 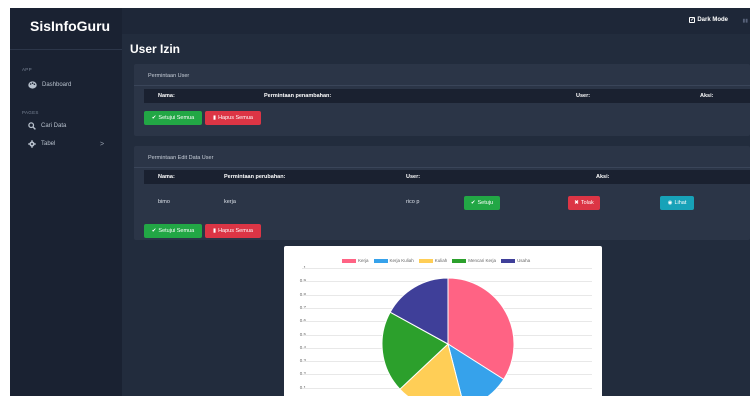 I want to click on row-perubahan: kerja, so click(x=230, y=202).